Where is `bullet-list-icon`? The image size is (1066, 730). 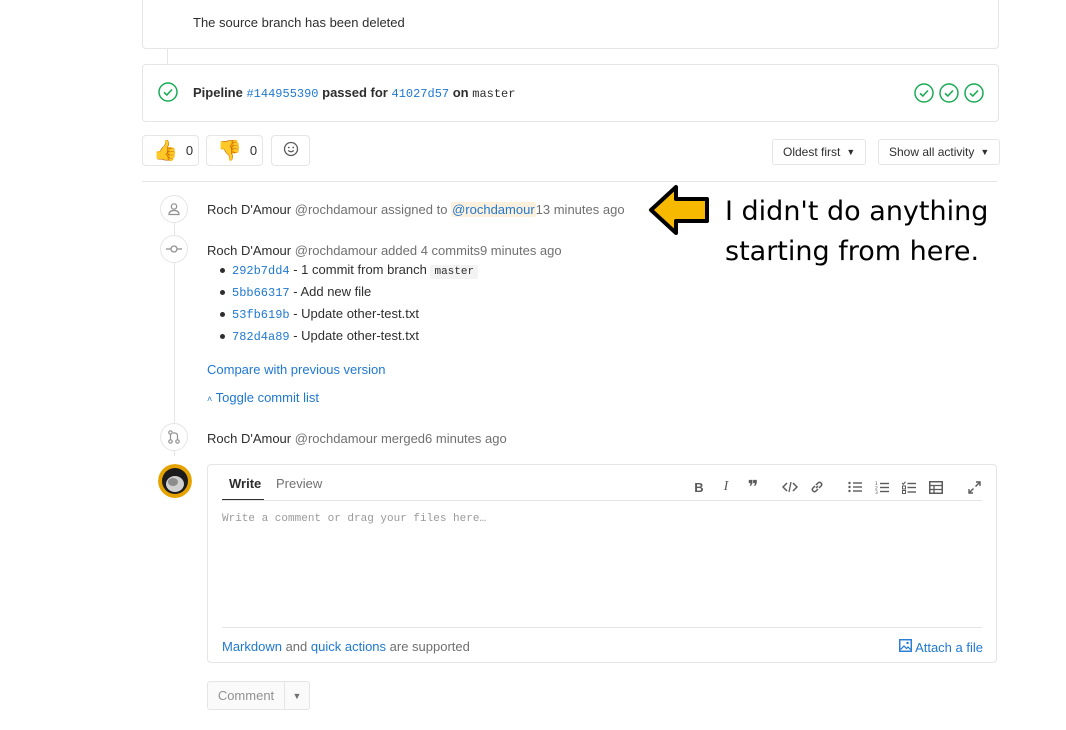
bullet-list-icon is located at coordinates (855, 487).